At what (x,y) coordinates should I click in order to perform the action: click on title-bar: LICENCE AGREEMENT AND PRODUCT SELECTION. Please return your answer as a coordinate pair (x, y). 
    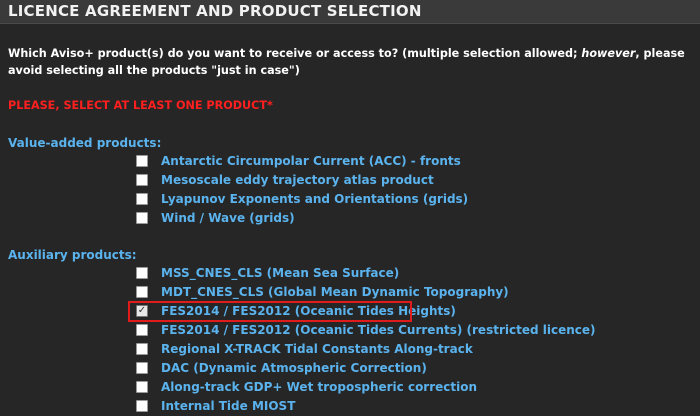
    Looking at the image, I should click on (350, 12).